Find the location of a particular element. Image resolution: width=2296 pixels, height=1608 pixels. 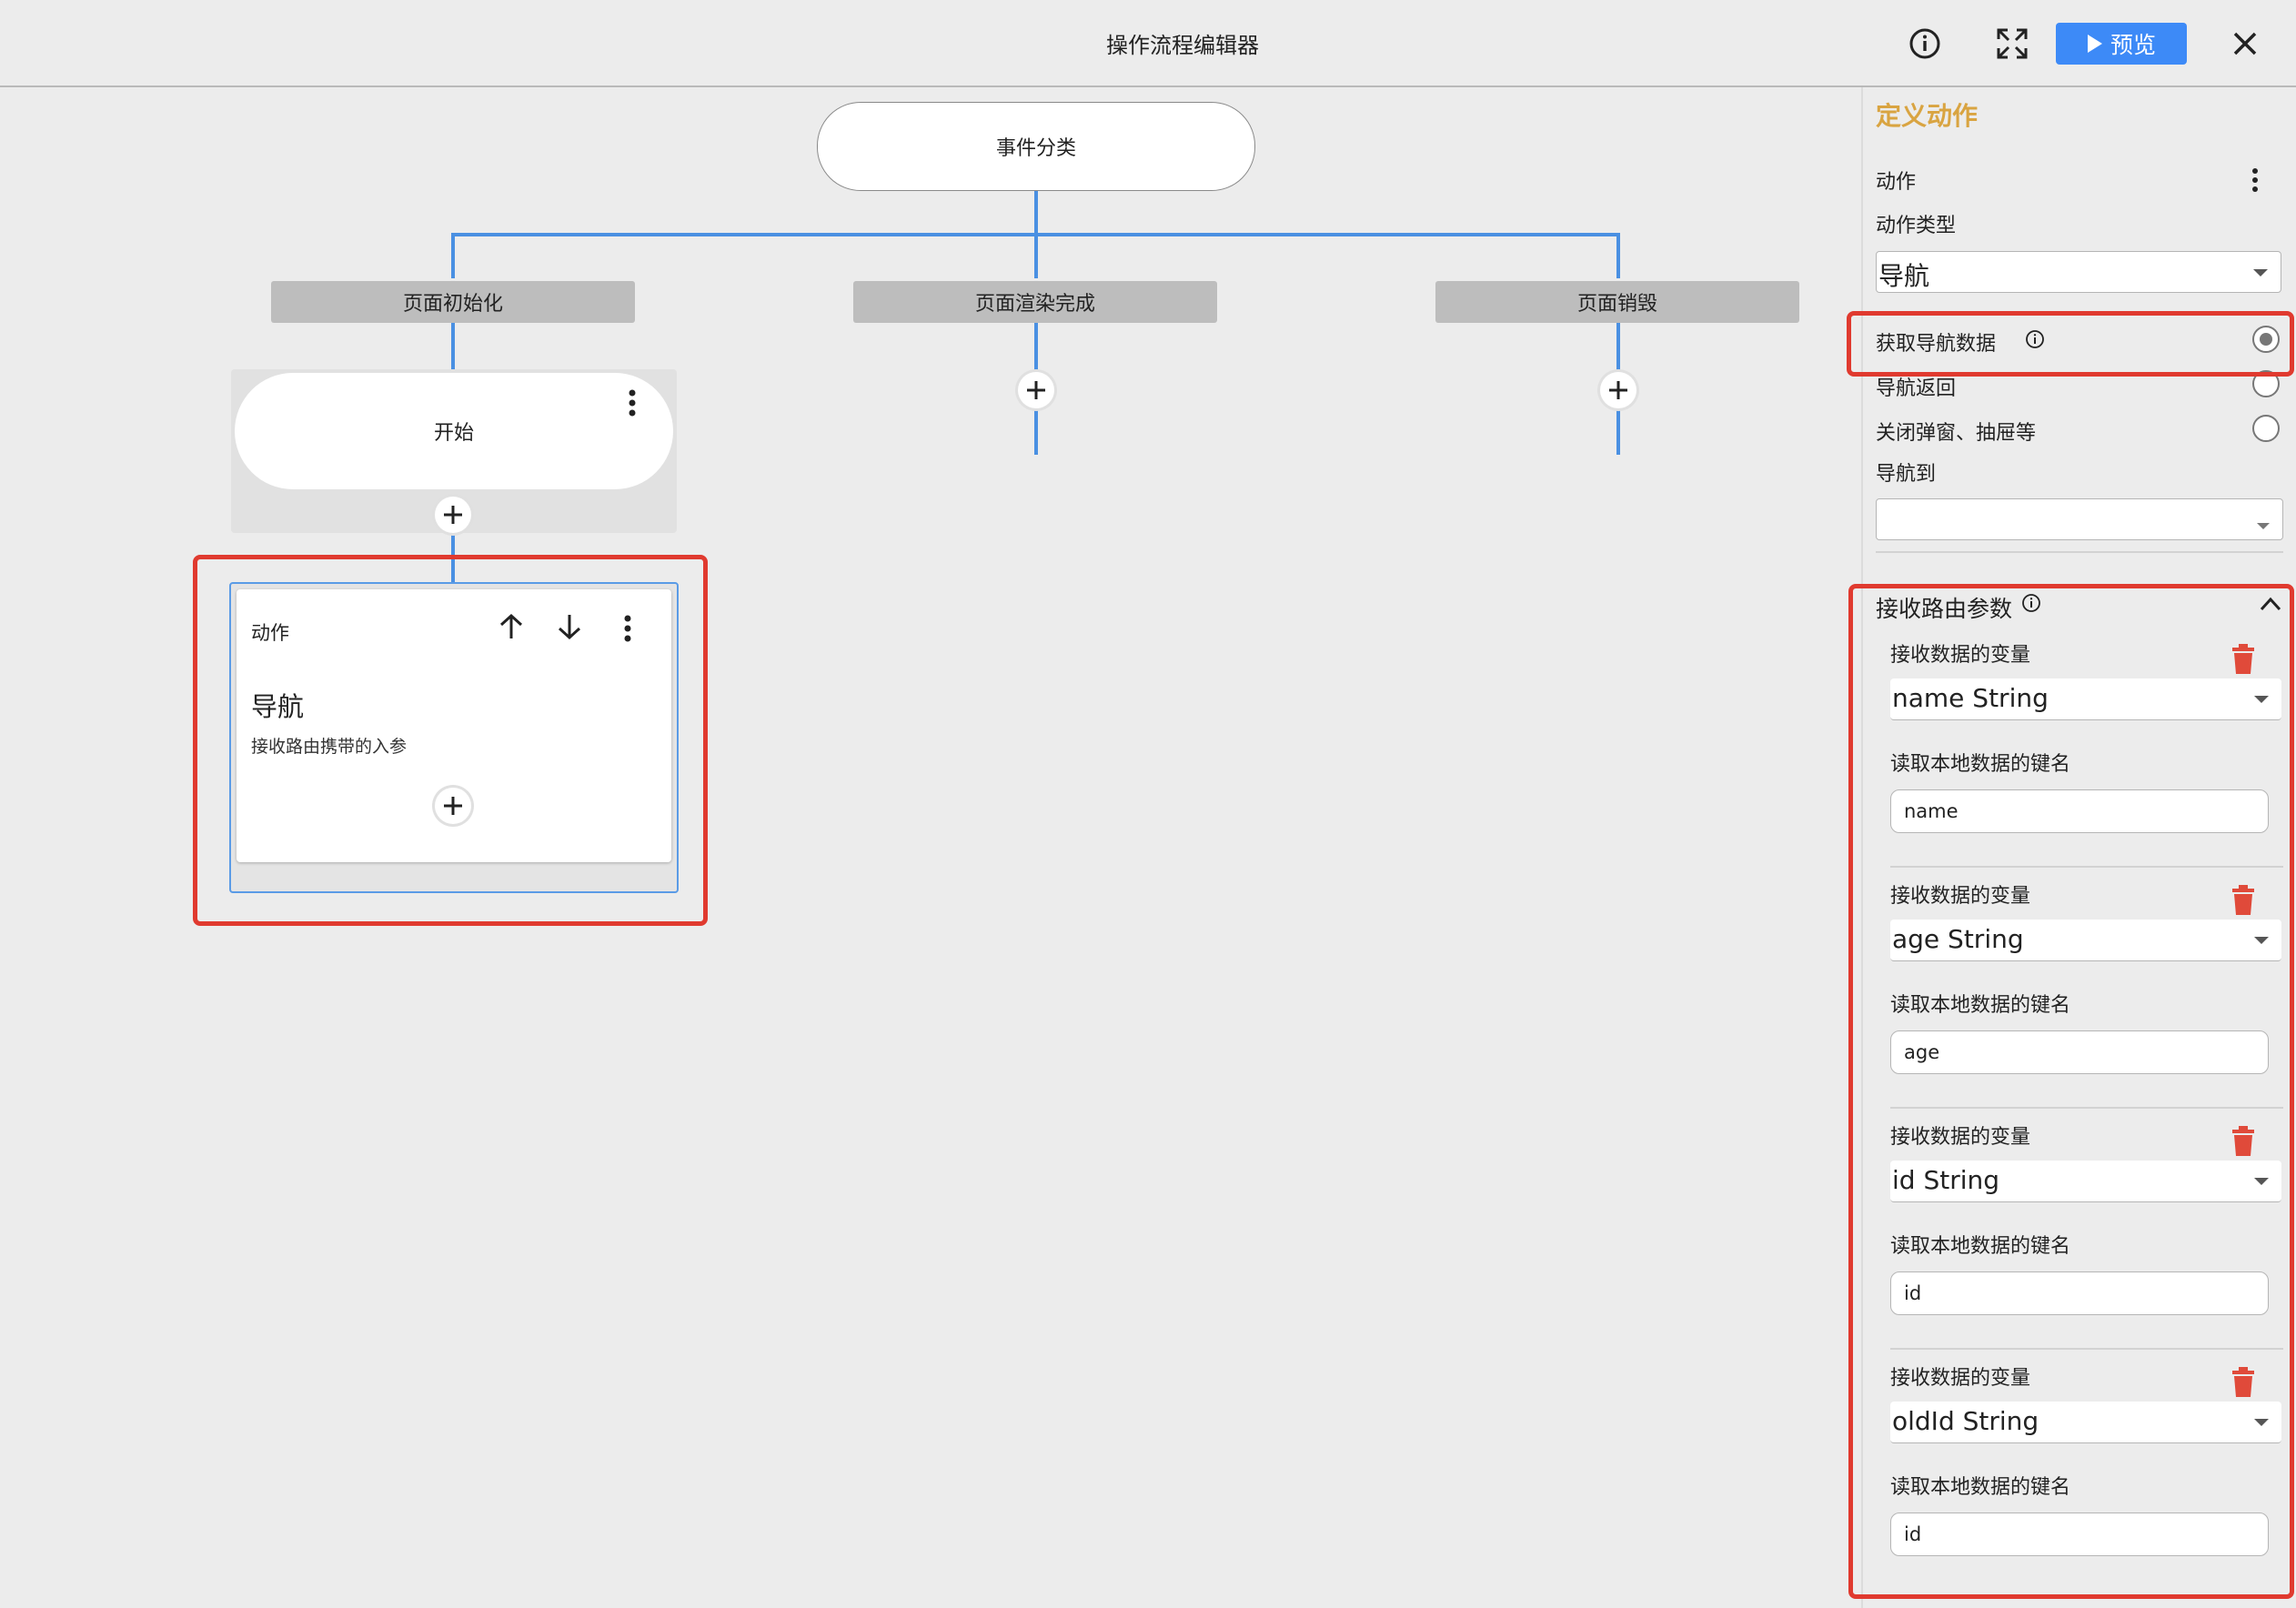

navigate-to-select is located at coordinates (2079, 519).